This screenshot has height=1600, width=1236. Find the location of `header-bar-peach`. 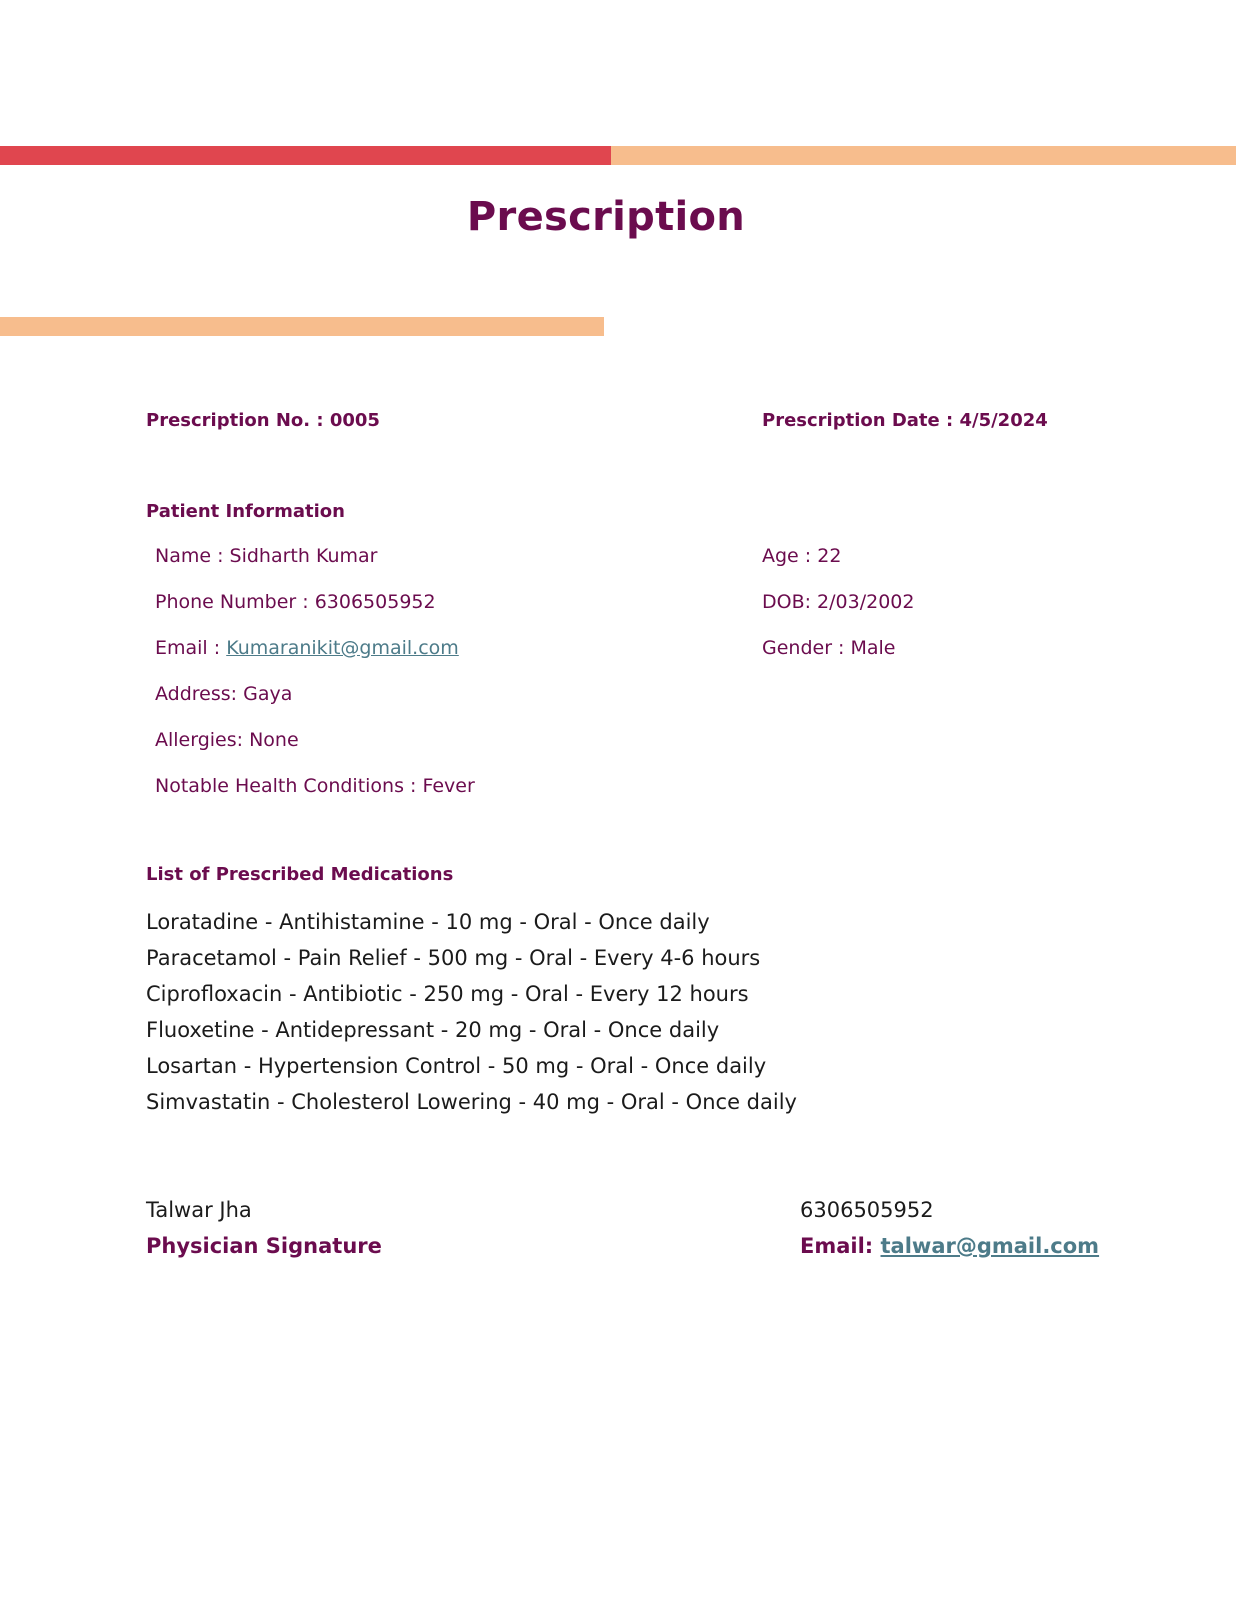

header-bar-peach is located at coordinates (923, 155).